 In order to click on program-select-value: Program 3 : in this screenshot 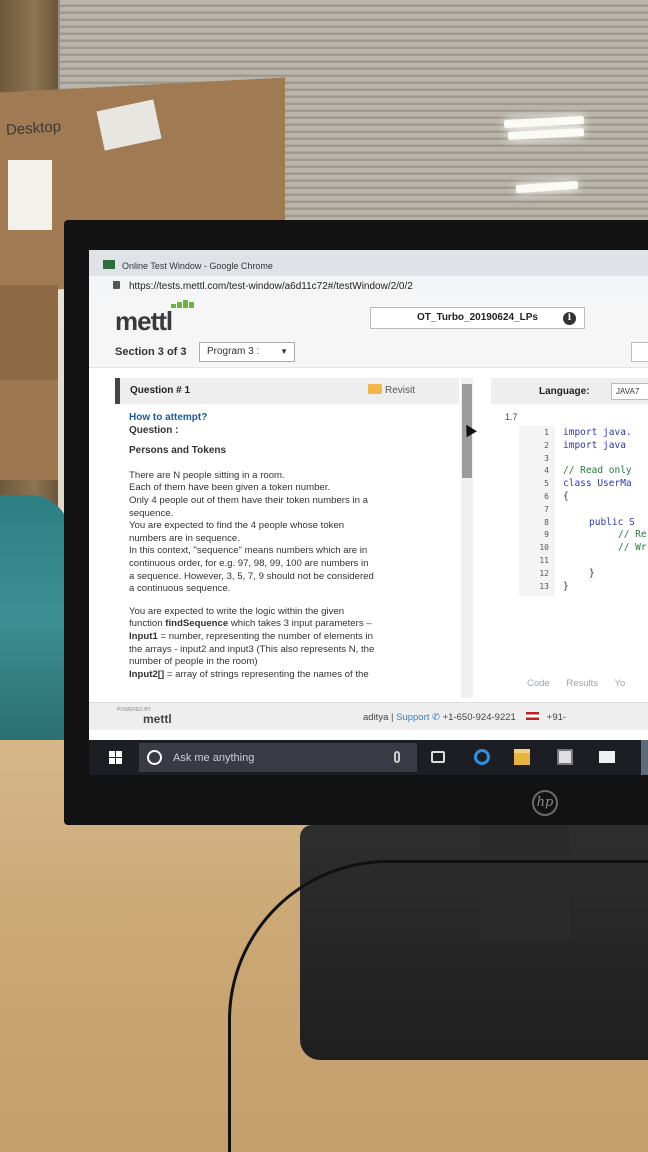, I will do `click(233, 351)`.